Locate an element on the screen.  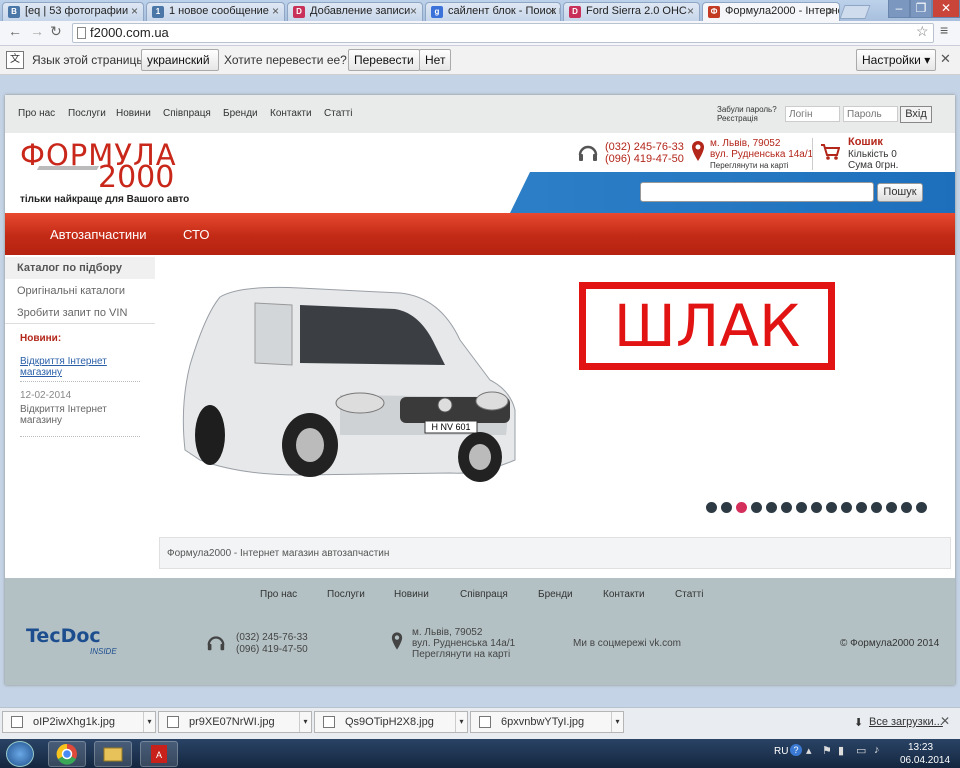
footer-map-link: Переглянути на карті is located at coordinates (461, 654).